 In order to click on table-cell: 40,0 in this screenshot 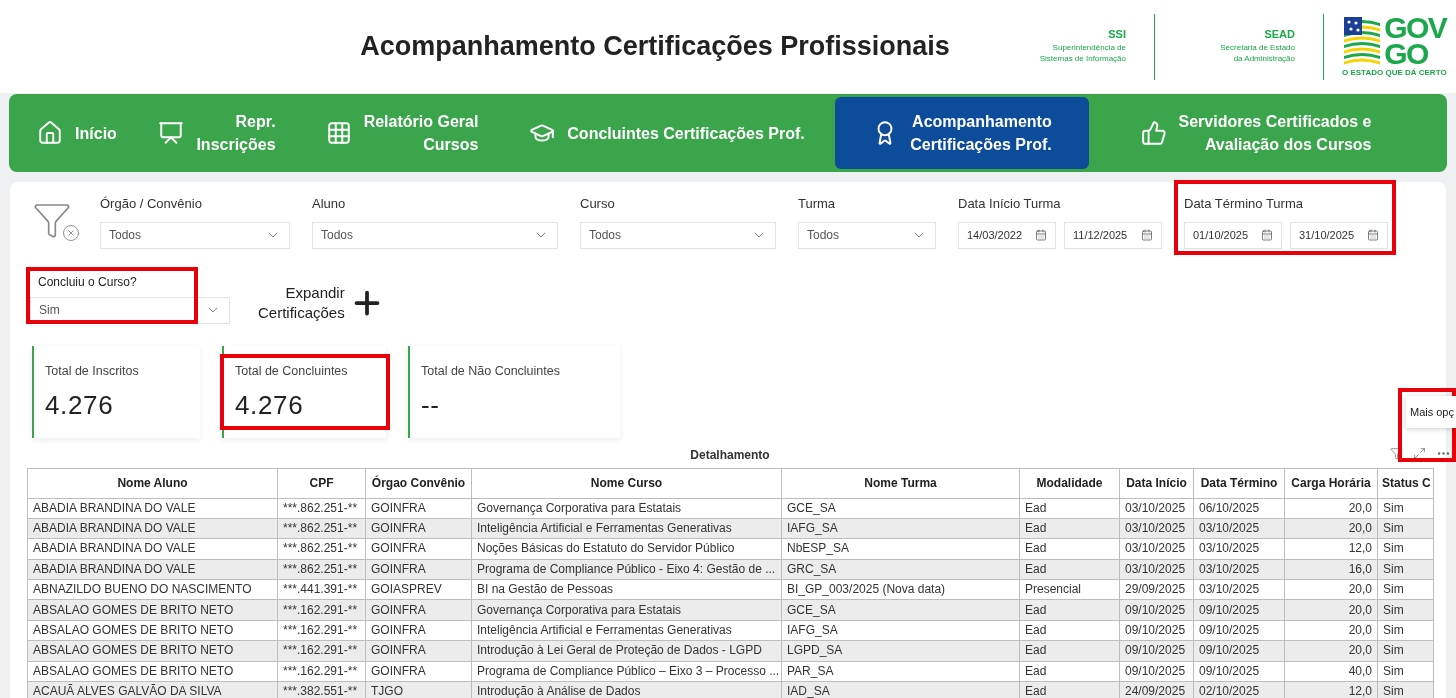, I will do `click(1331, 671)`.